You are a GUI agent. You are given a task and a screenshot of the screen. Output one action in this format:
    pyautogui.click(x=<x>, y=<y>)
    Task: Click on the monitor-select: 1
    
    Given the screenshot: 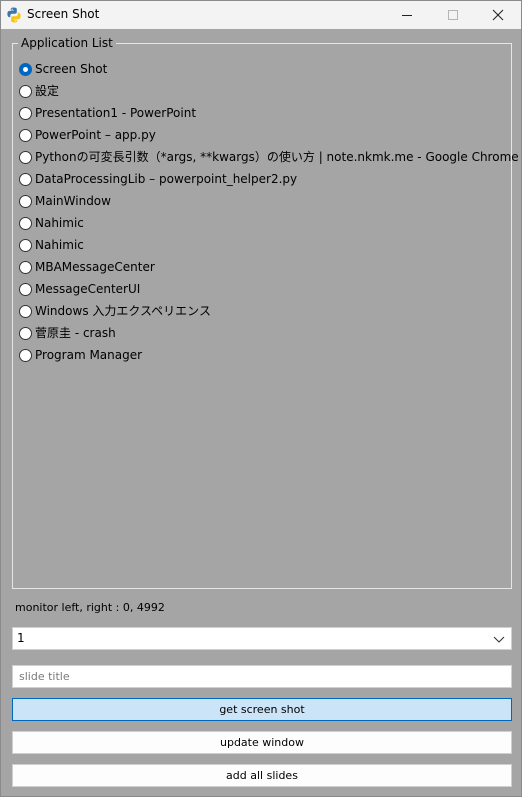 What is the action you would take?
    pyautogui.click(x=262, y=638)
    